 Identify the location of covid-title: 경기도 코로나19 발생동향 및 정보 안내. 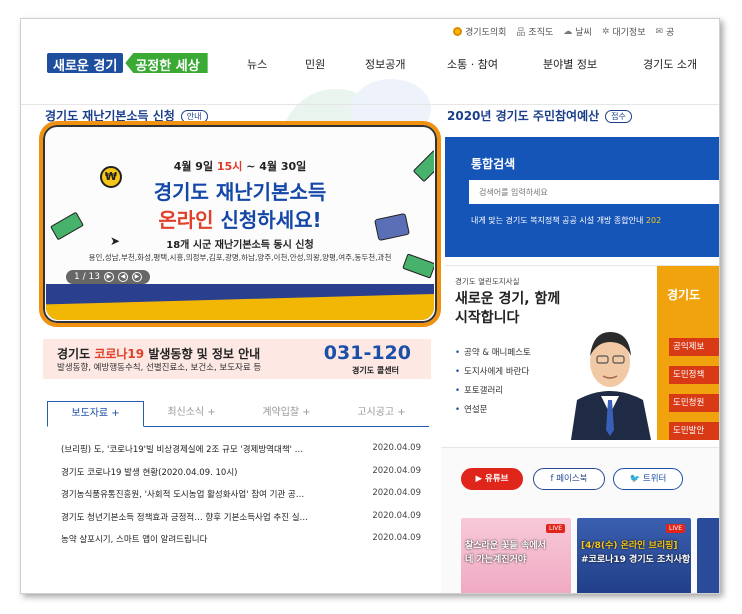
(159, 354).